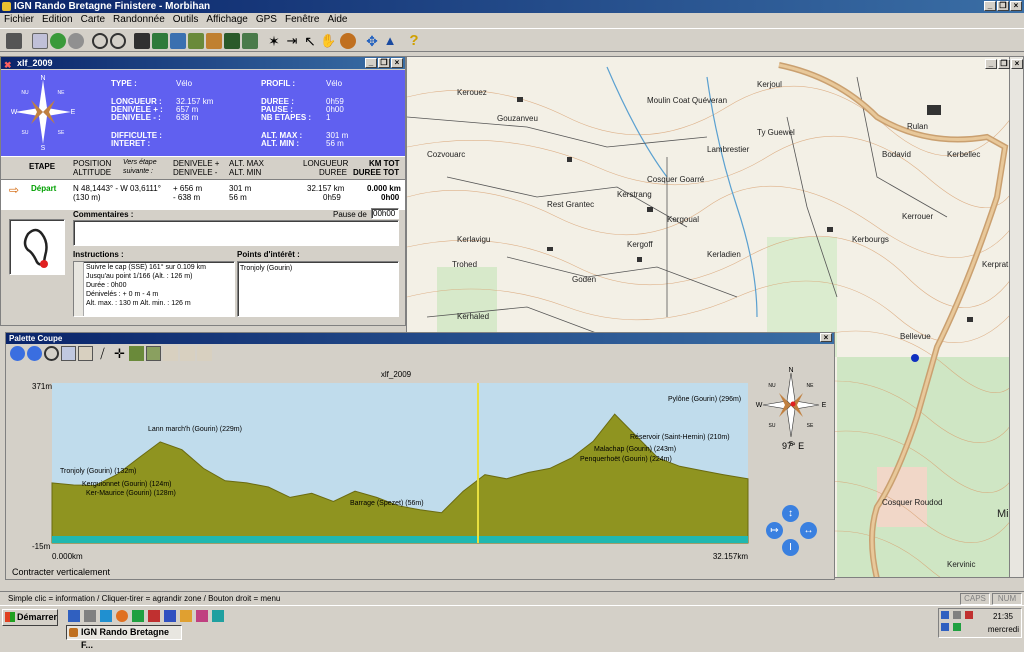  Describe the element at coordinates (118, 41) in the screenshot. I see `zoom-in-icon` at that location.